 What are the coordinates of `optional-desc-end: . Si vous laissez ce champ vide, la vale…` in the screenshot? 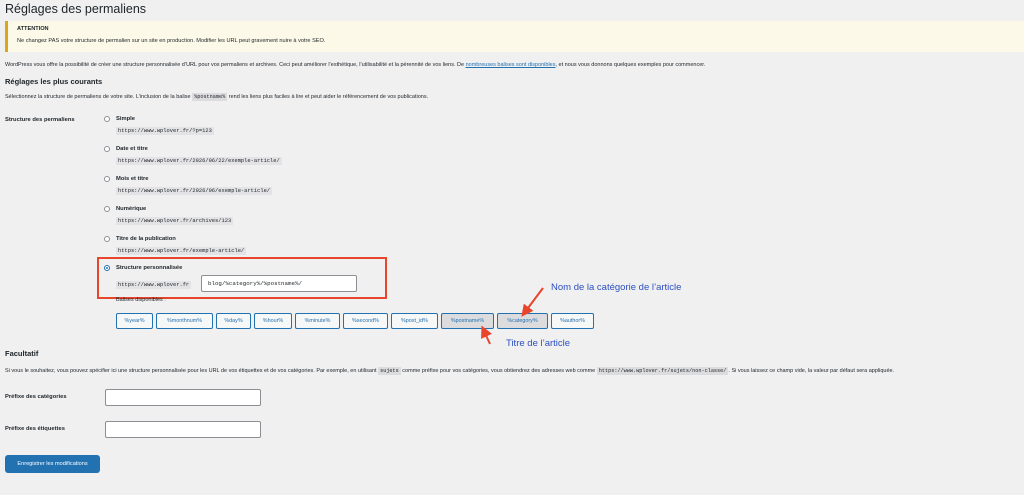 It's located at (811, 371).